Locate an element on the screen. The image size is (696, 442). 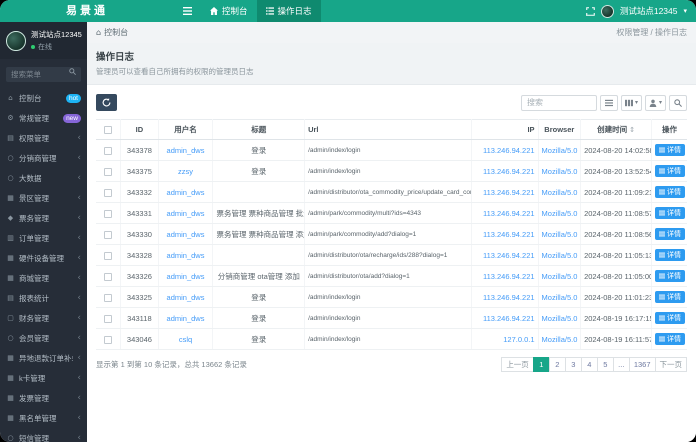
chart-icon: ▤ is located at coordinates (10, 298).